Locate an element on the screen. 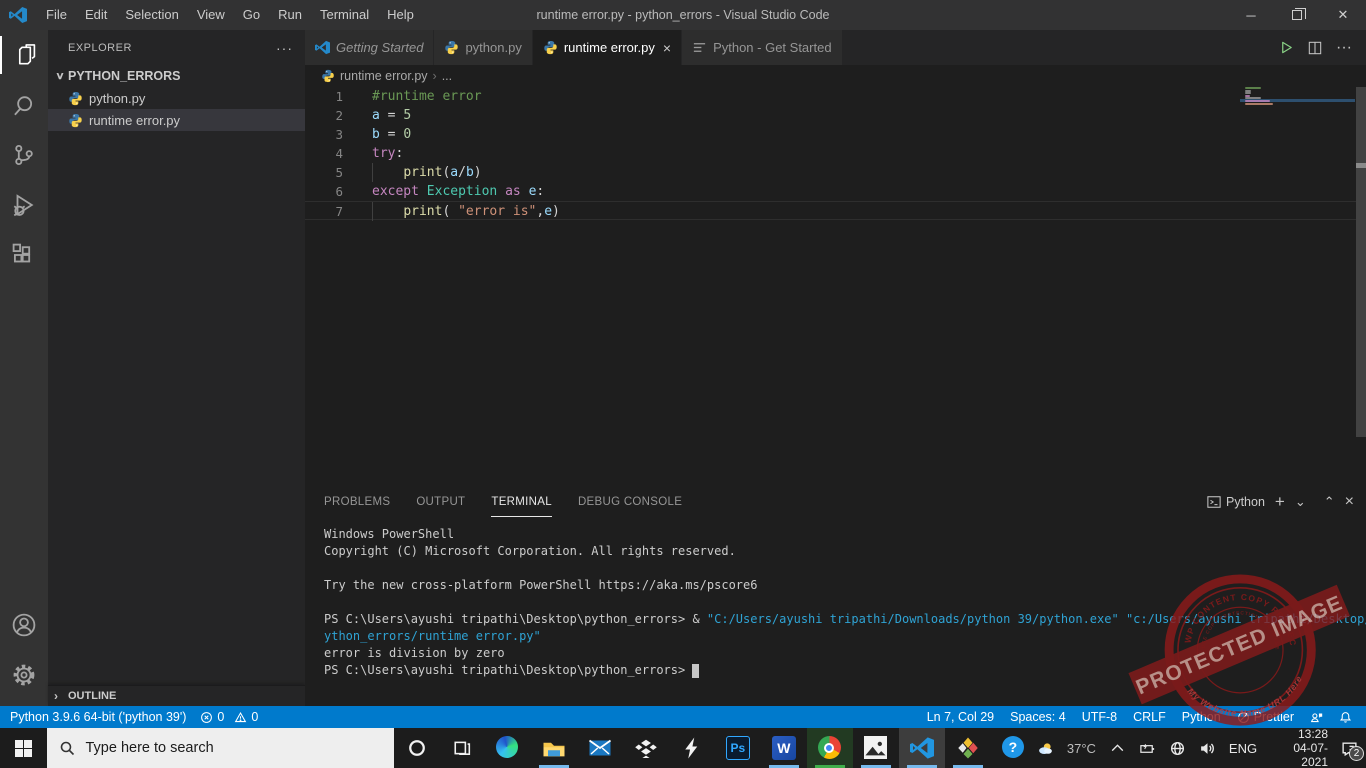 This screenshot has width=1366, height=768. python-icon is located at coordinates (550, 47).